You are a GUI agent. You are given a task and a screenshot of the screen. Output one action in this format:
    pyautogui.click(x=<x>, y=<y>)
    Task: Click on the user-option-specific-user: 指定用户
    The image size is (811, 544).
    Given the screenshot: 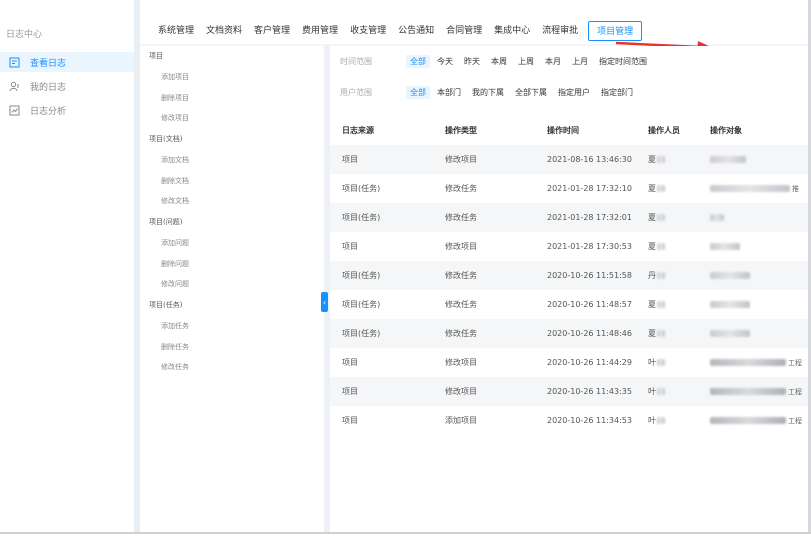 What is the action you would take?
    pyautogui.click(x=574, y=92)
    